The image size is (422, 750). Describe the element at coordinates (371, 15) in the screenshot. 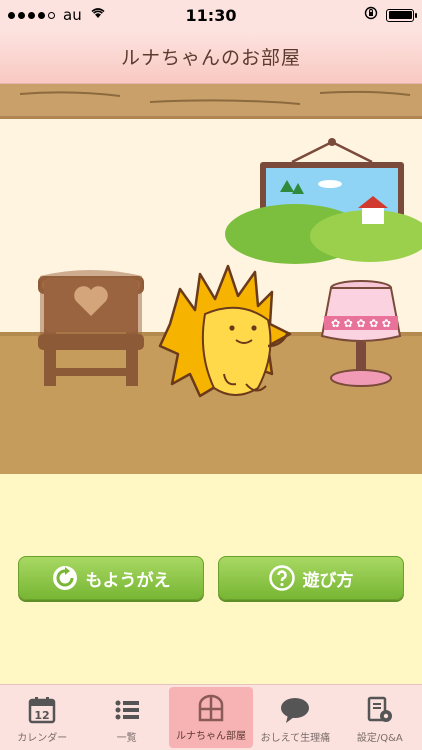

I see `rotation-lock-icon` at that location.